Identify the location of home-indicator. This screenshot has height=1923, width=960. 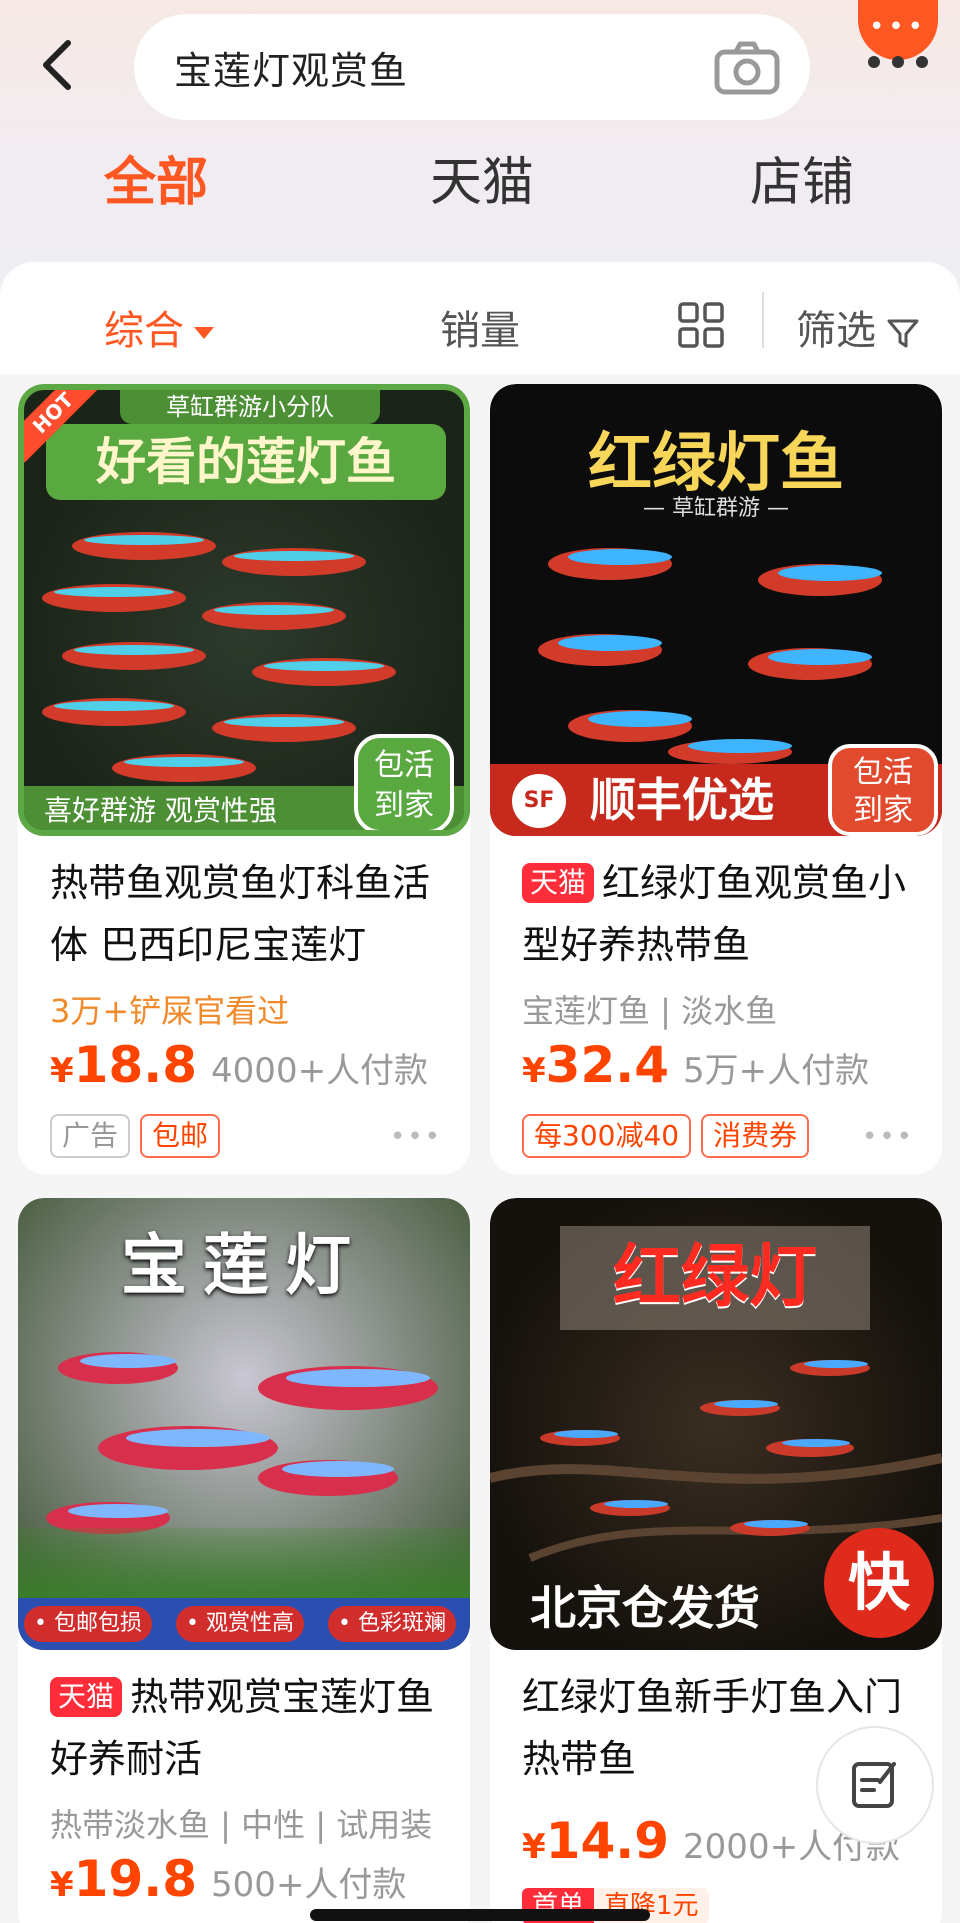
(480, 1915).